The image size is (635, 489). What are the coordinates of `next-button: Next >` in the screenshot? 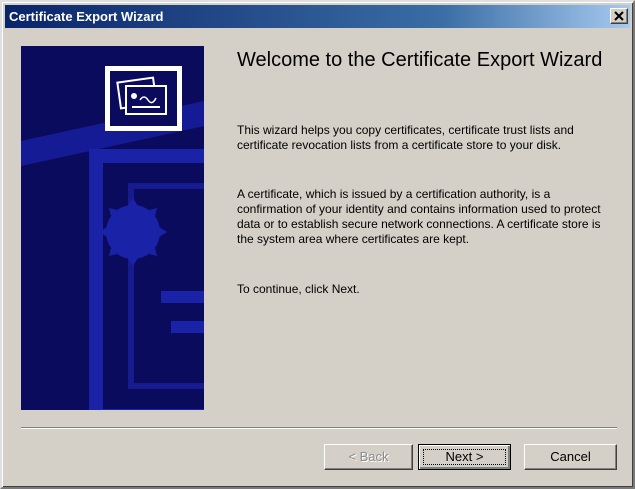 It's located at (464, 457).